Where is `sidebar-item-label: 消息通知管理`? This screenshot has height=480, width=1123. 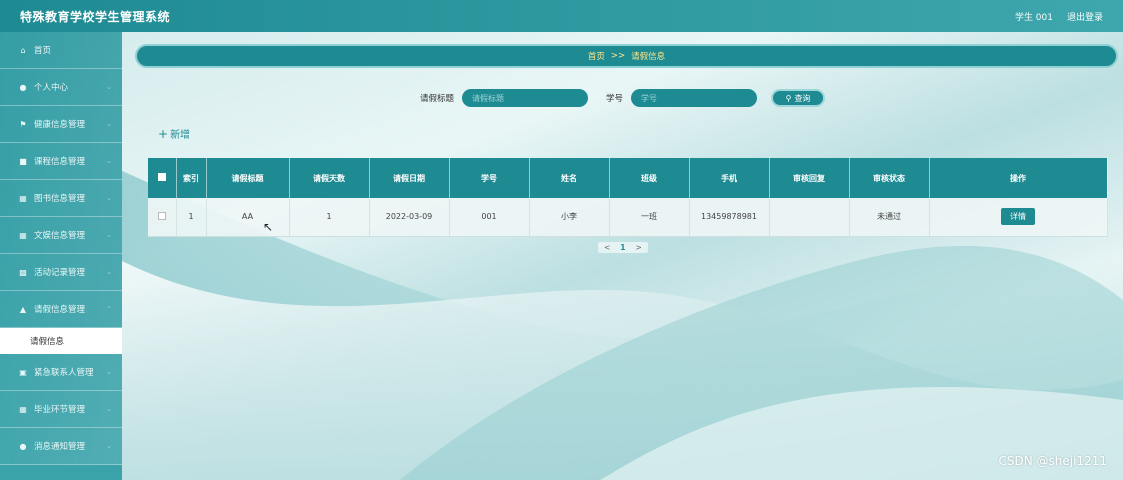 sidebar-item-label: 消息通知管理 is located at coordinates (60, 447).